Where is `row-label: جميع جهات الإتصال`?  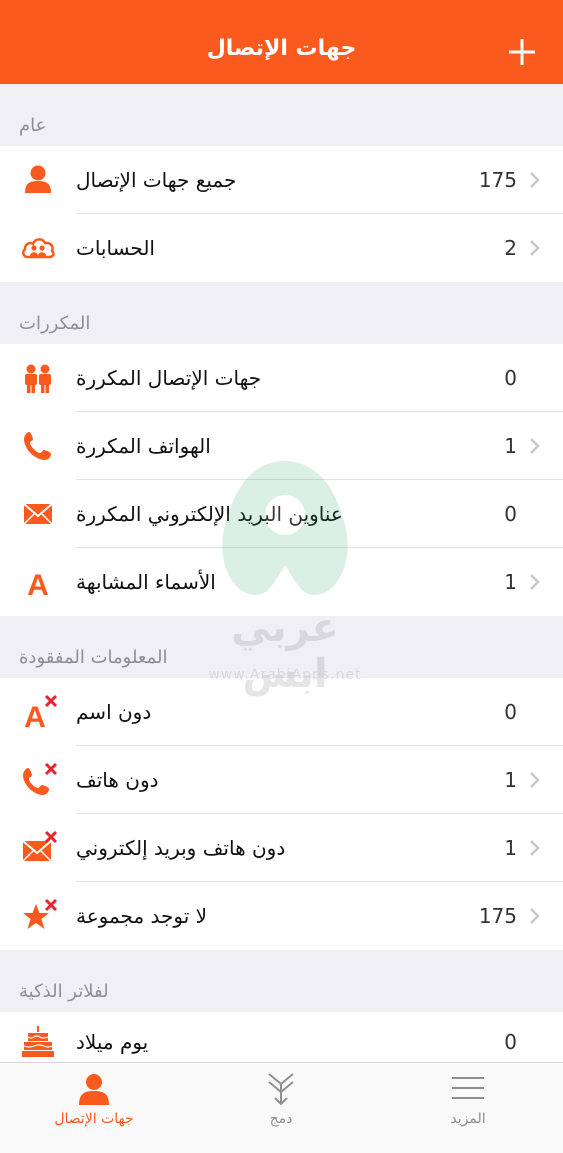 row-label: جميع جهات الإتصال is located at coordinates (156, 180).